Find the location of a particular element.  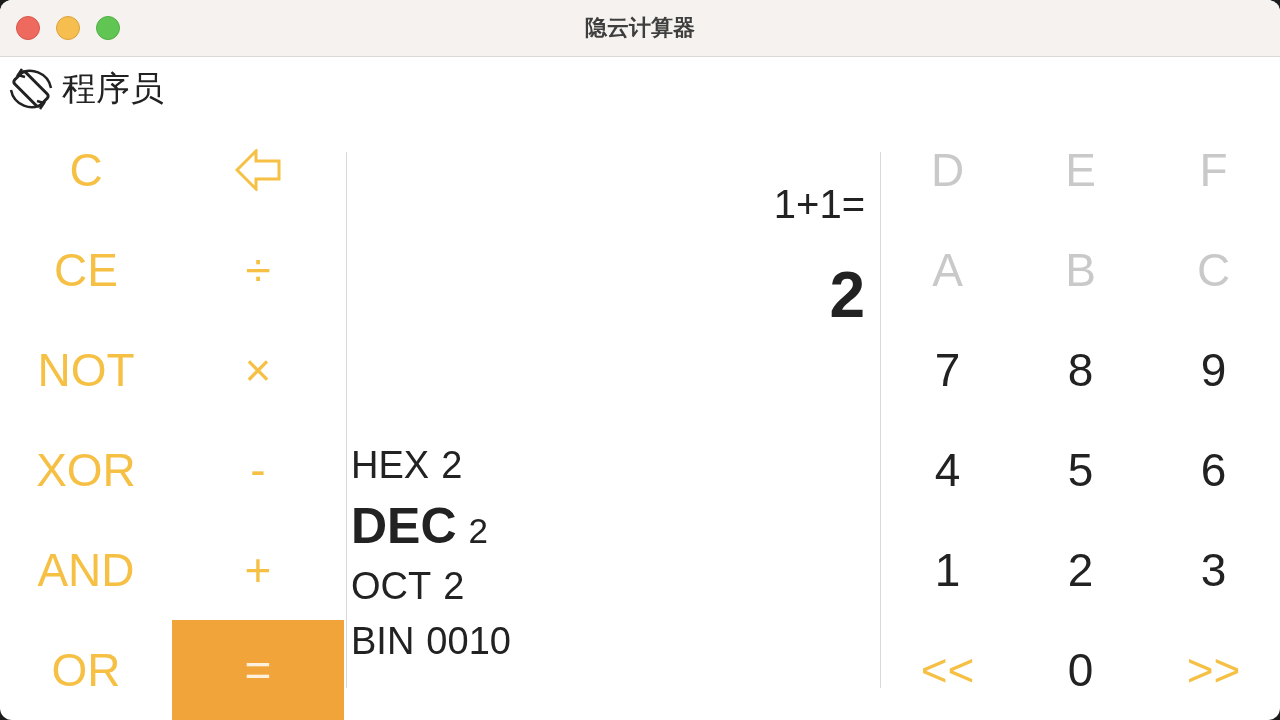

digit-key: 6 is located at coordinates (1213, 470).